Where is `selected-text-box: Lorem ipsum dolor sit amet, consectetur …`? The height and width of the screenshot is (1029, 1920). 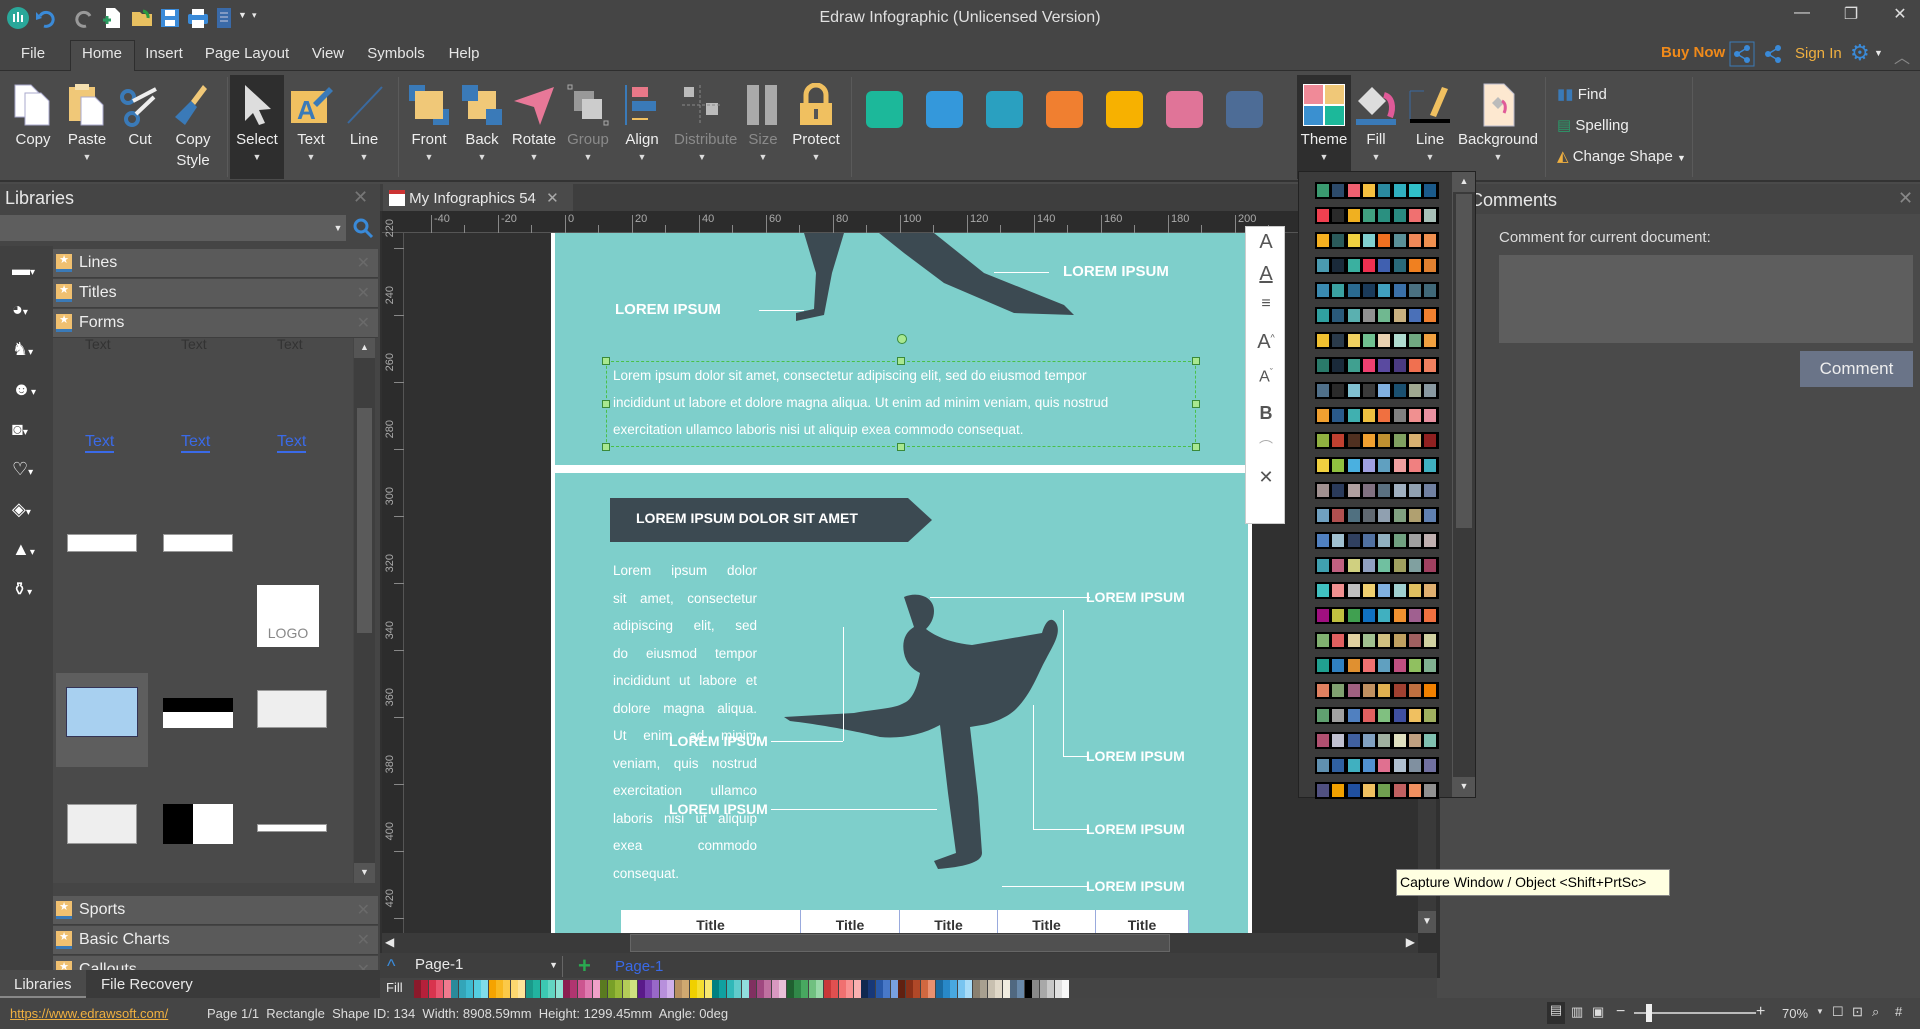
selected-text-box: Lorem ipsum dolor sit amet, consectetur … is located at coordinates (901, 404).